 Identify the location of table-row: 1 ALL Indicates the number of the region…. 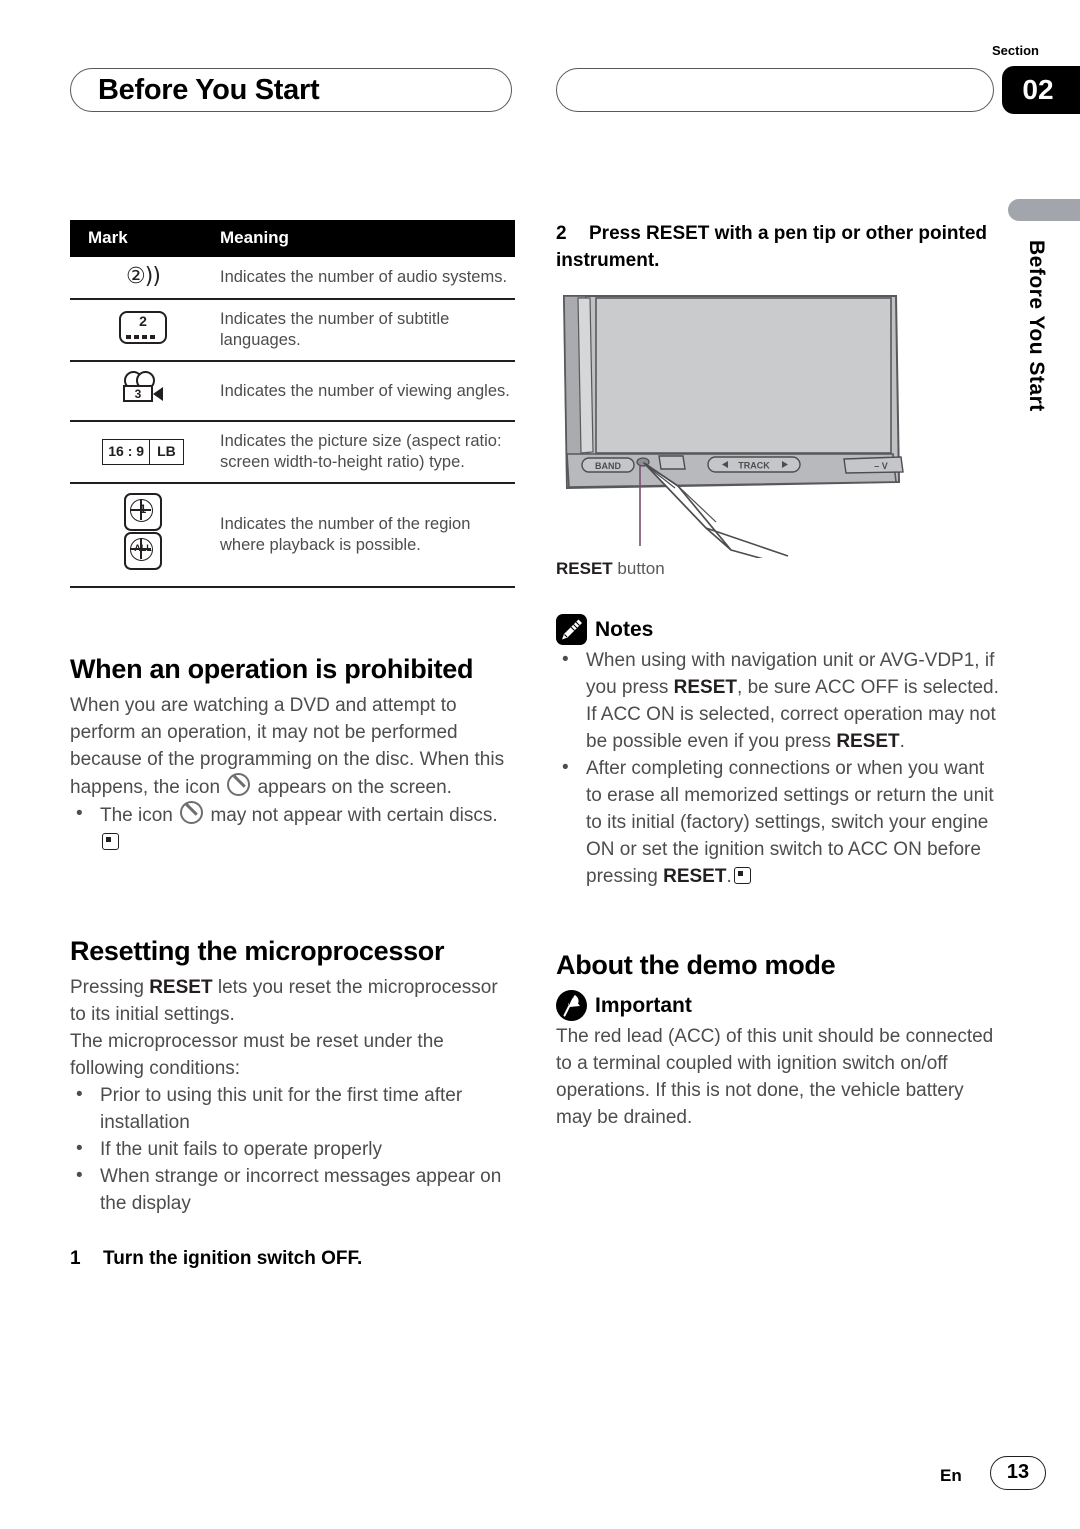
(292, 535).